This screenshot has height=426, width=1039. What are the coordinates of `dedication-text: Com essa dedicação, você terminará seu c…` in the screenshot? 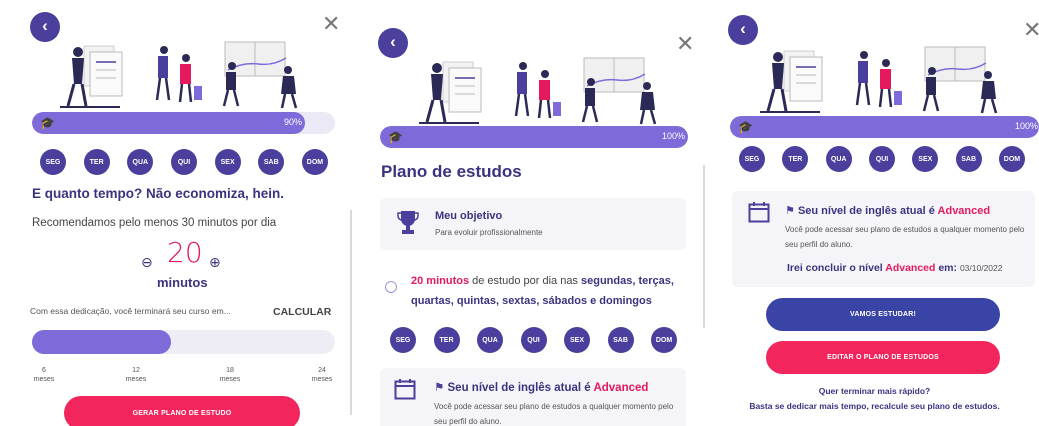 It's located at (130, 311).